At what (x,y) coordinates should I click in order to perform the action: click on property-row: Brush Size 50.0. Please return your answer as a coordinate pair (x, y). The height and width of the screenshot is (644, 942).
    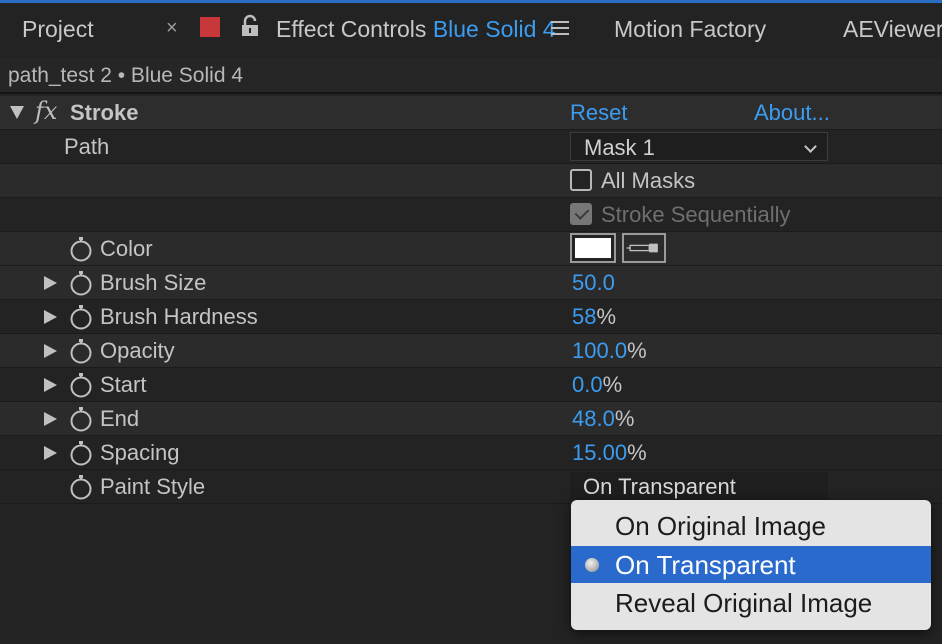
    Looking at the image, I should click on (471, 283).